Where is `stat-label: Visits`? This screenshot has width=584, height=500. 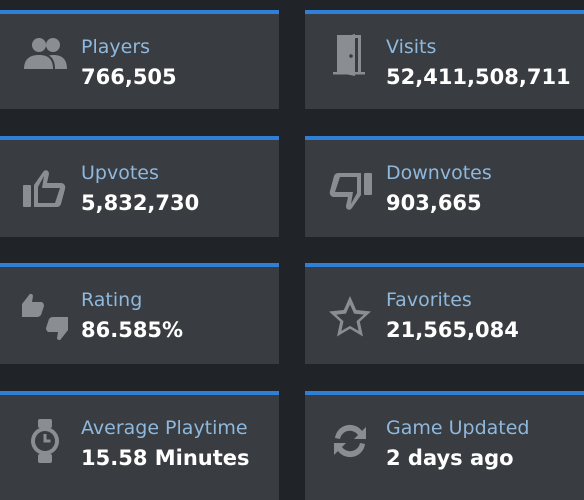
stat-label: Visits is located at coordinates (411, 47).